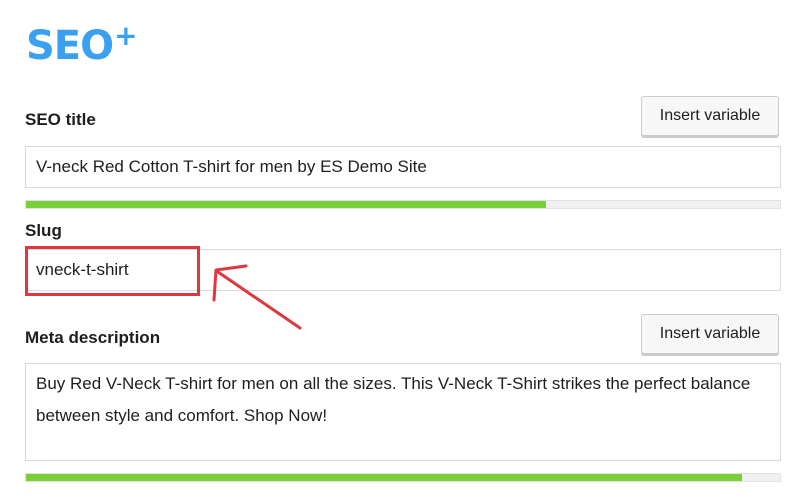  What do you see at coordinates (93, 337) in the screenshot?
I see `meta-description-label: Meta description` at bounding box center [93, 337].